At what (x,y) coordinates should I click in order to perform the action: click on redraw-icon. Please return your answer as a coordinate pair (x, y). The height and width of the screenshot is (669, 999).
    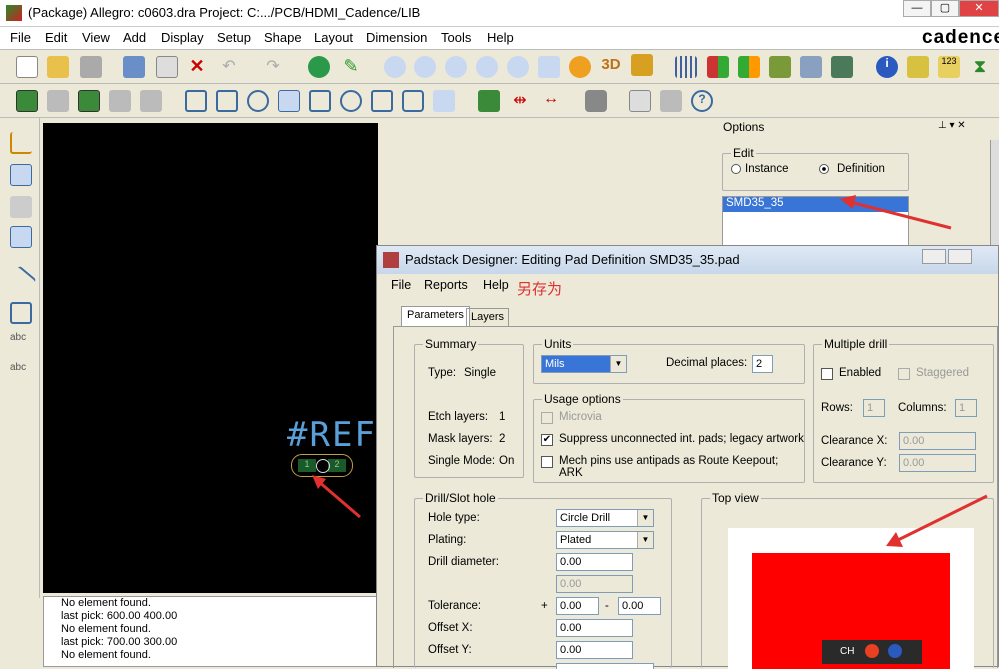
    Looking at the image, I should click on (580, 67).